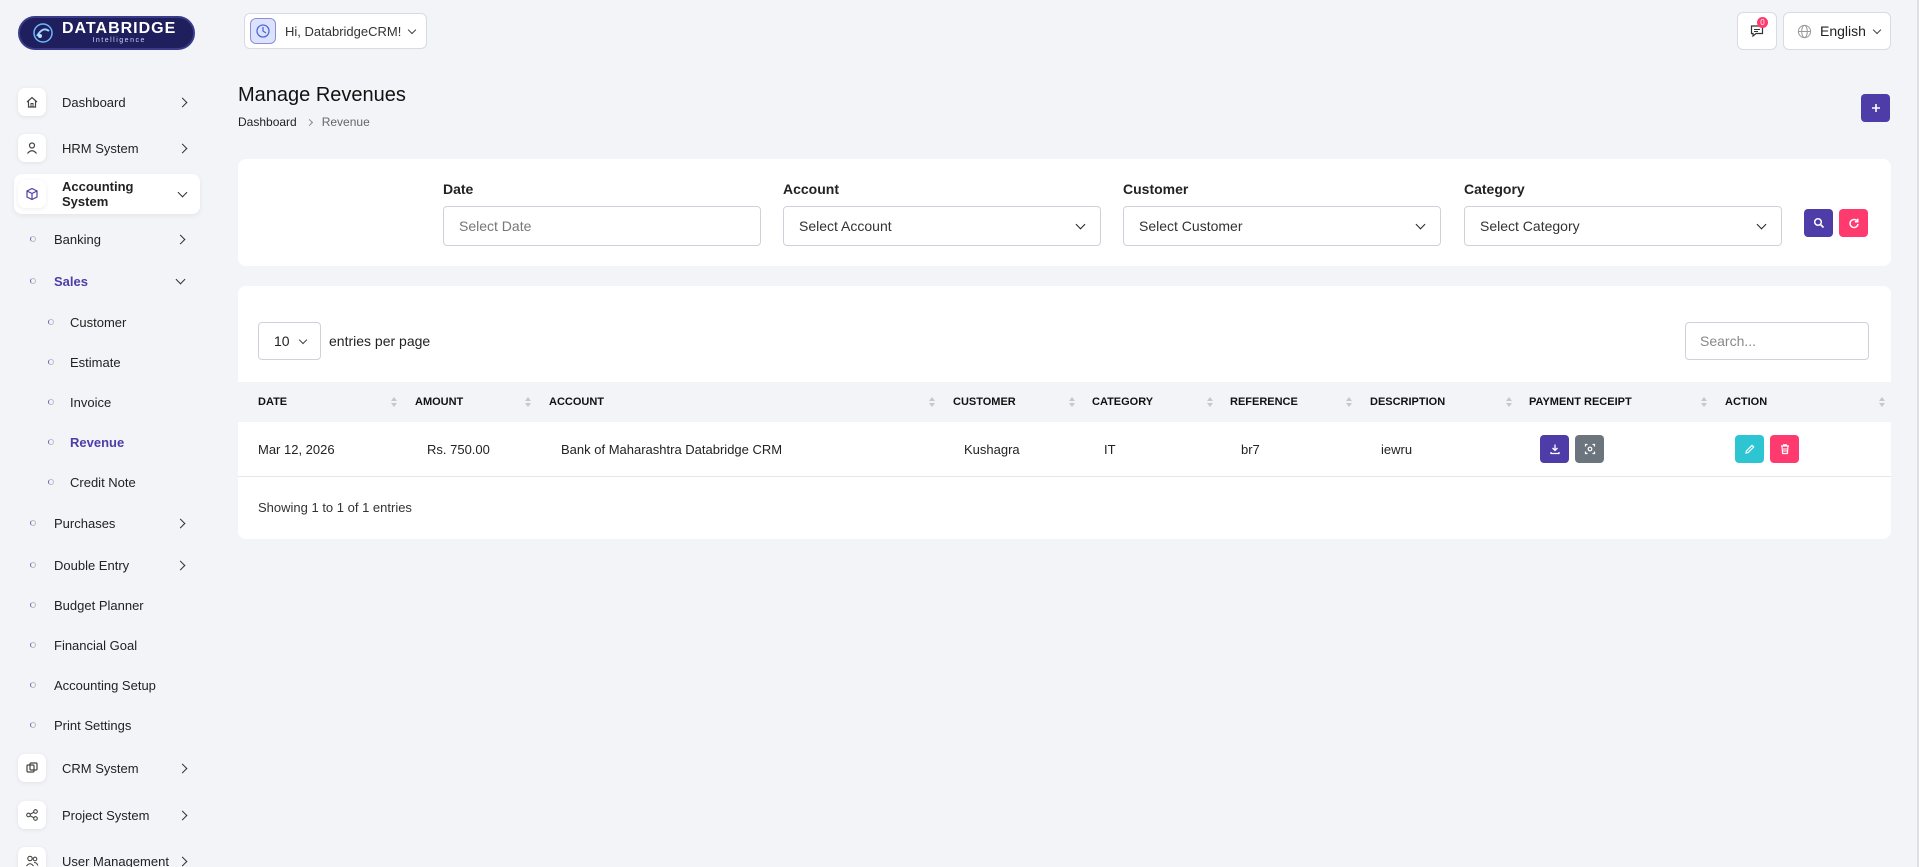 This screenshot has height=867, width=1919. I want to click on page-title: Manage Revenues, so click(322, 95).